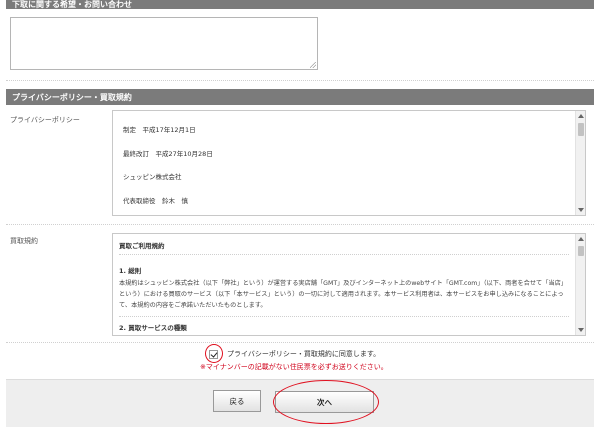 This screenshot has width=600, height=434. What do you see at coordinates (130, 271) in the screenshot?
I see `terms-section-1-title: 1. 総則` at bounding box center [130, 271].